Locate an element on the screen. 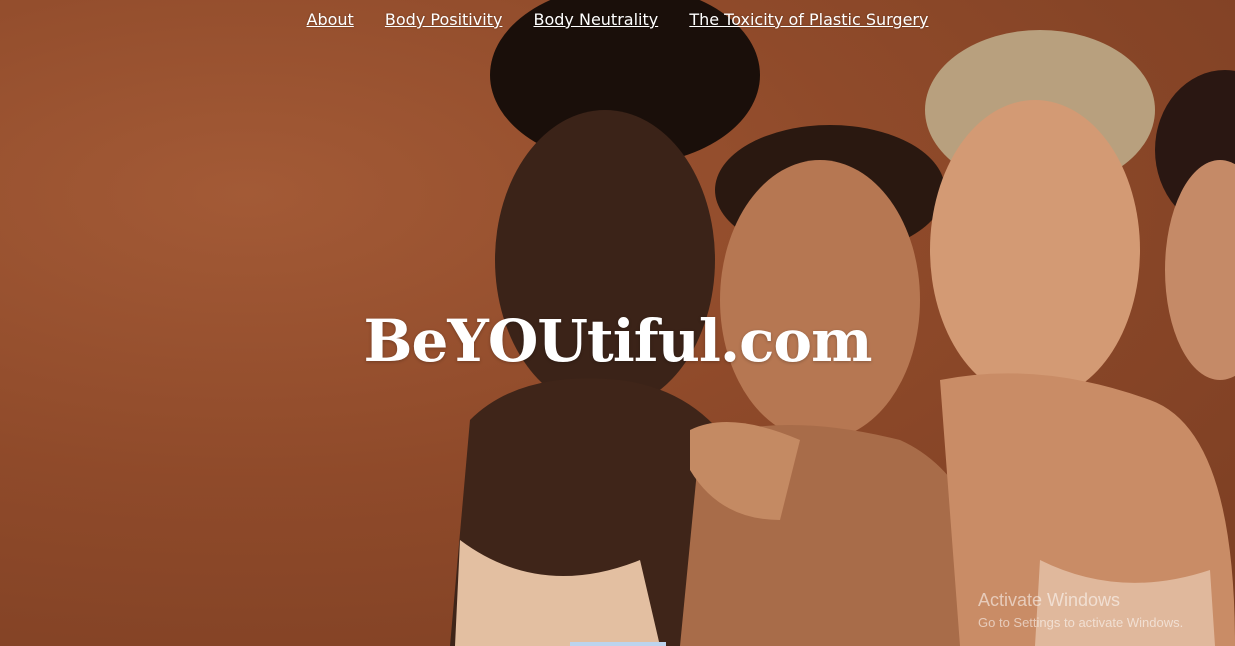  nav-link-toxicity-plastic-surgery: The Toxicity of Plastic Surgery is located at coordinates (808, 19).